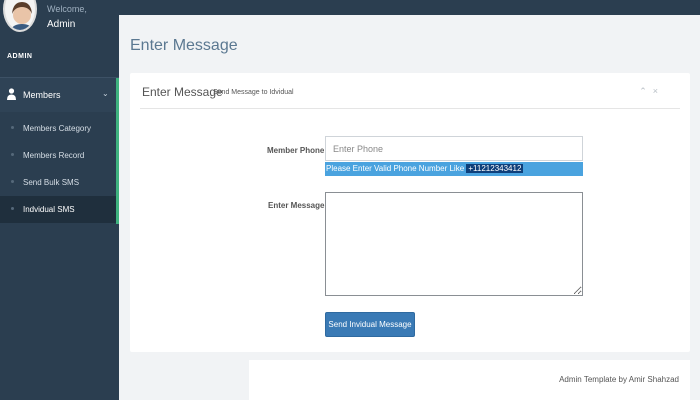 The image size is (700, 400). I want to click on profile: Welcome, Admin ADMIN, so click(59, 39).